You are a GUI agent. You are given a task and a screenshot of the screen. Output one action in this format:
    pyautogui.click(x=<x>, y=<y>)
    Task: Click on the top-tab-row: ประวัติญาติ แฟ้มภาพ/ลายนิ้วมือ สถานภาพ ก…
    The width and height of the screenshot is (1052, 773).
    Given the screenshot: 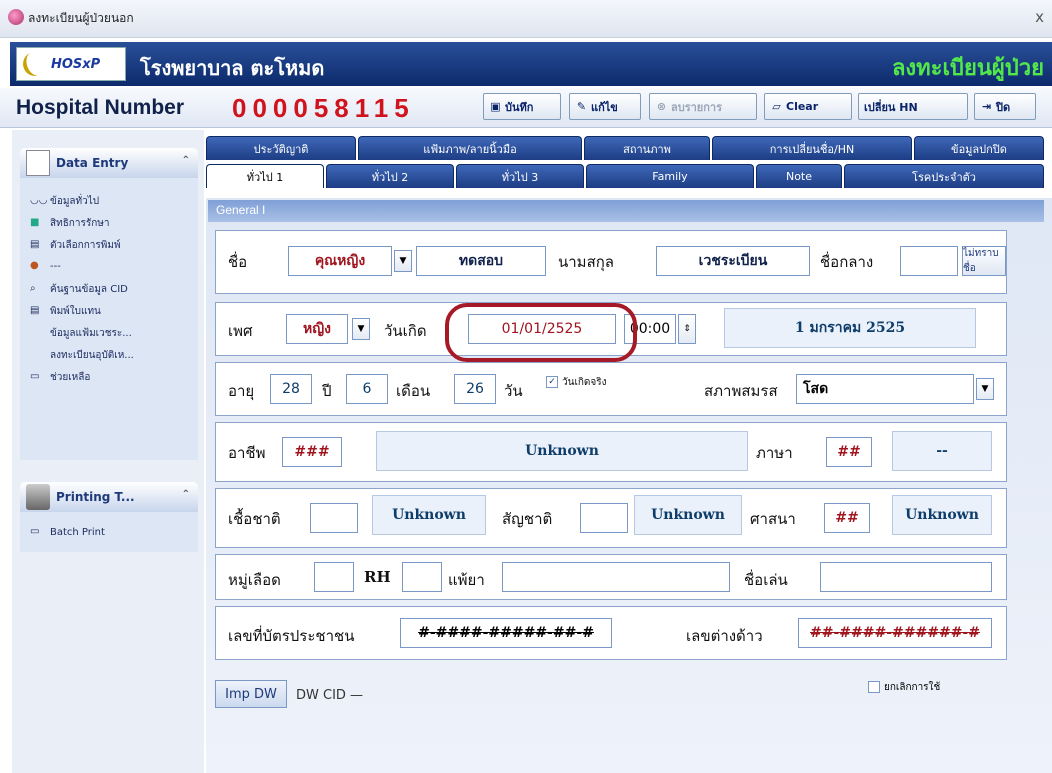 What is the action you would take?
    pyautogui.click(x=626, y=148)
    